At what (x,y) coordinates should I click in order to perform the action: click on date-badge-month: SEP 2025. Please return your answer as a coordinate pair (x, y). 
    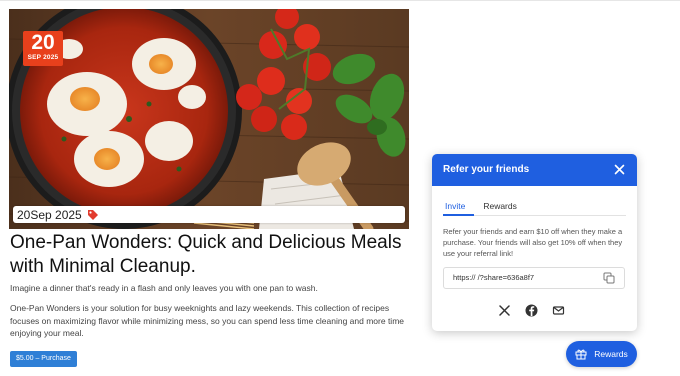
    Looking at the image, I should click on (43, 57).